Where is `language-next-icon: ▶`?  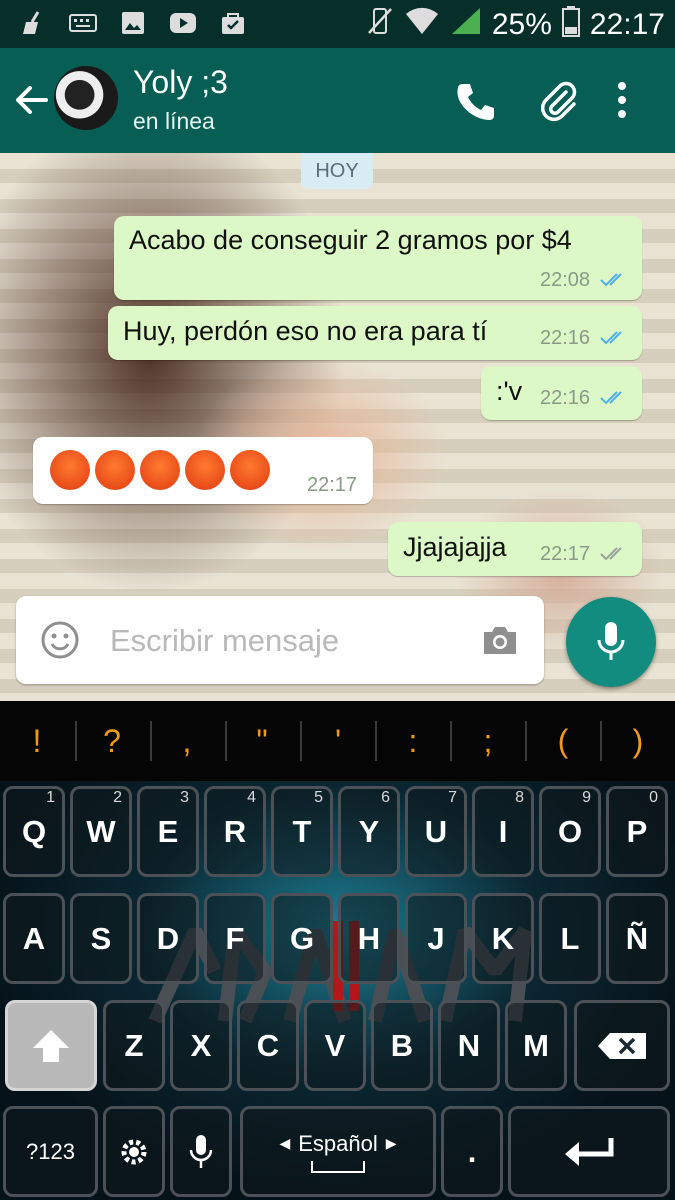 language-next-icon: ▶ is located at coordinates (391, 1143).